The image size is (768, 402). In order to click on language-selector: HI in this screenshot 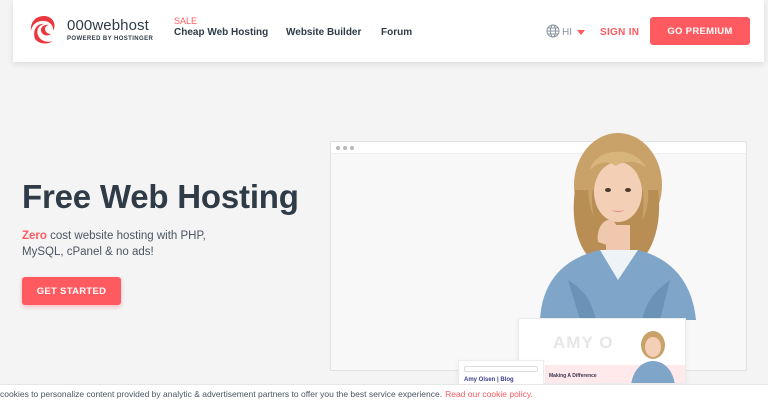, I will do `click(565, 32)`.